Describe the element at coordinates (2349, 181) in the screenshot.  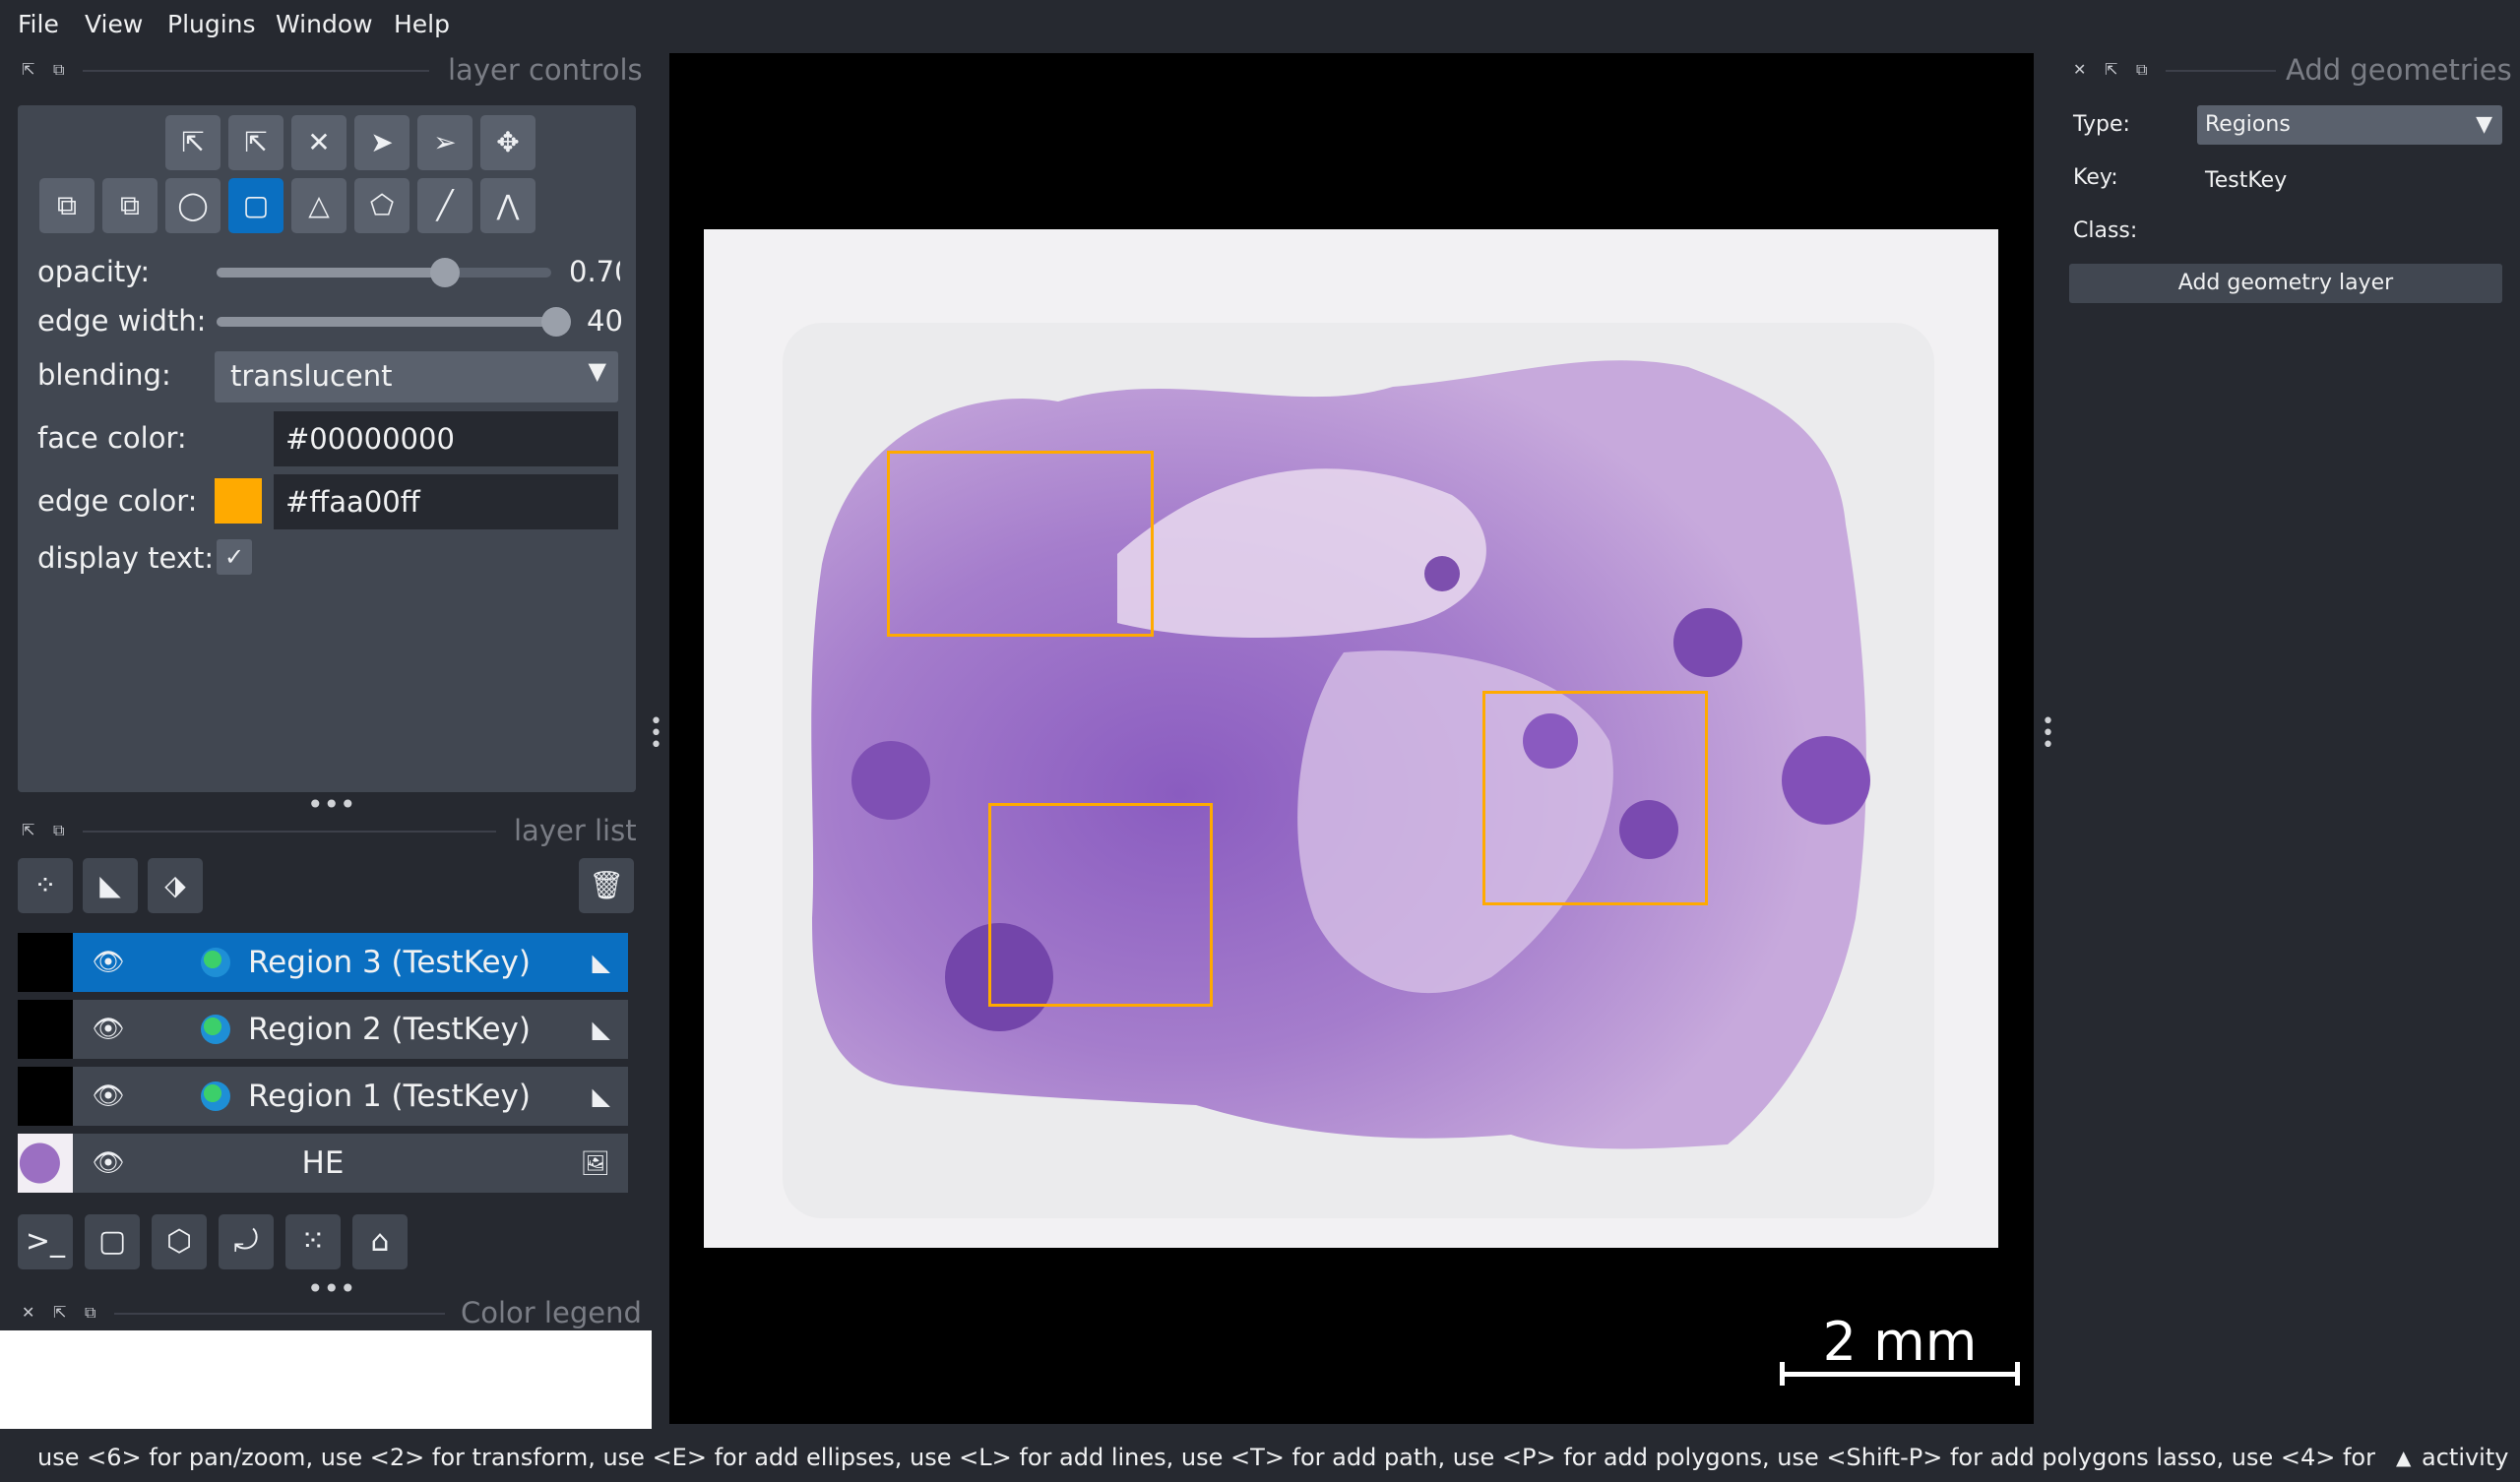
I see `key-input: TestKey` at that location.